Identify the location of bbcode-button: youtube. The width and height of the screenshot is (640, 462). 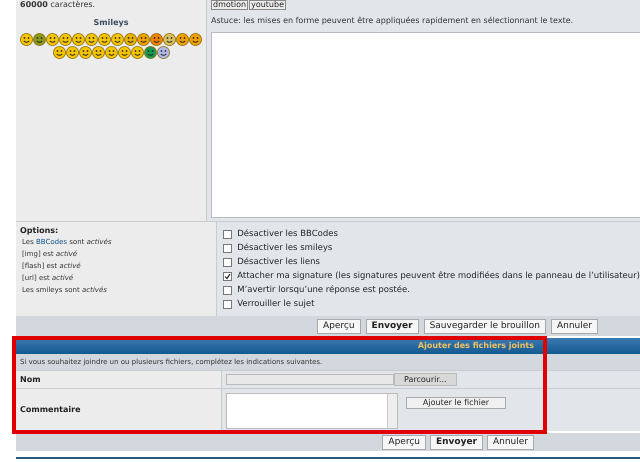
(267, 5).